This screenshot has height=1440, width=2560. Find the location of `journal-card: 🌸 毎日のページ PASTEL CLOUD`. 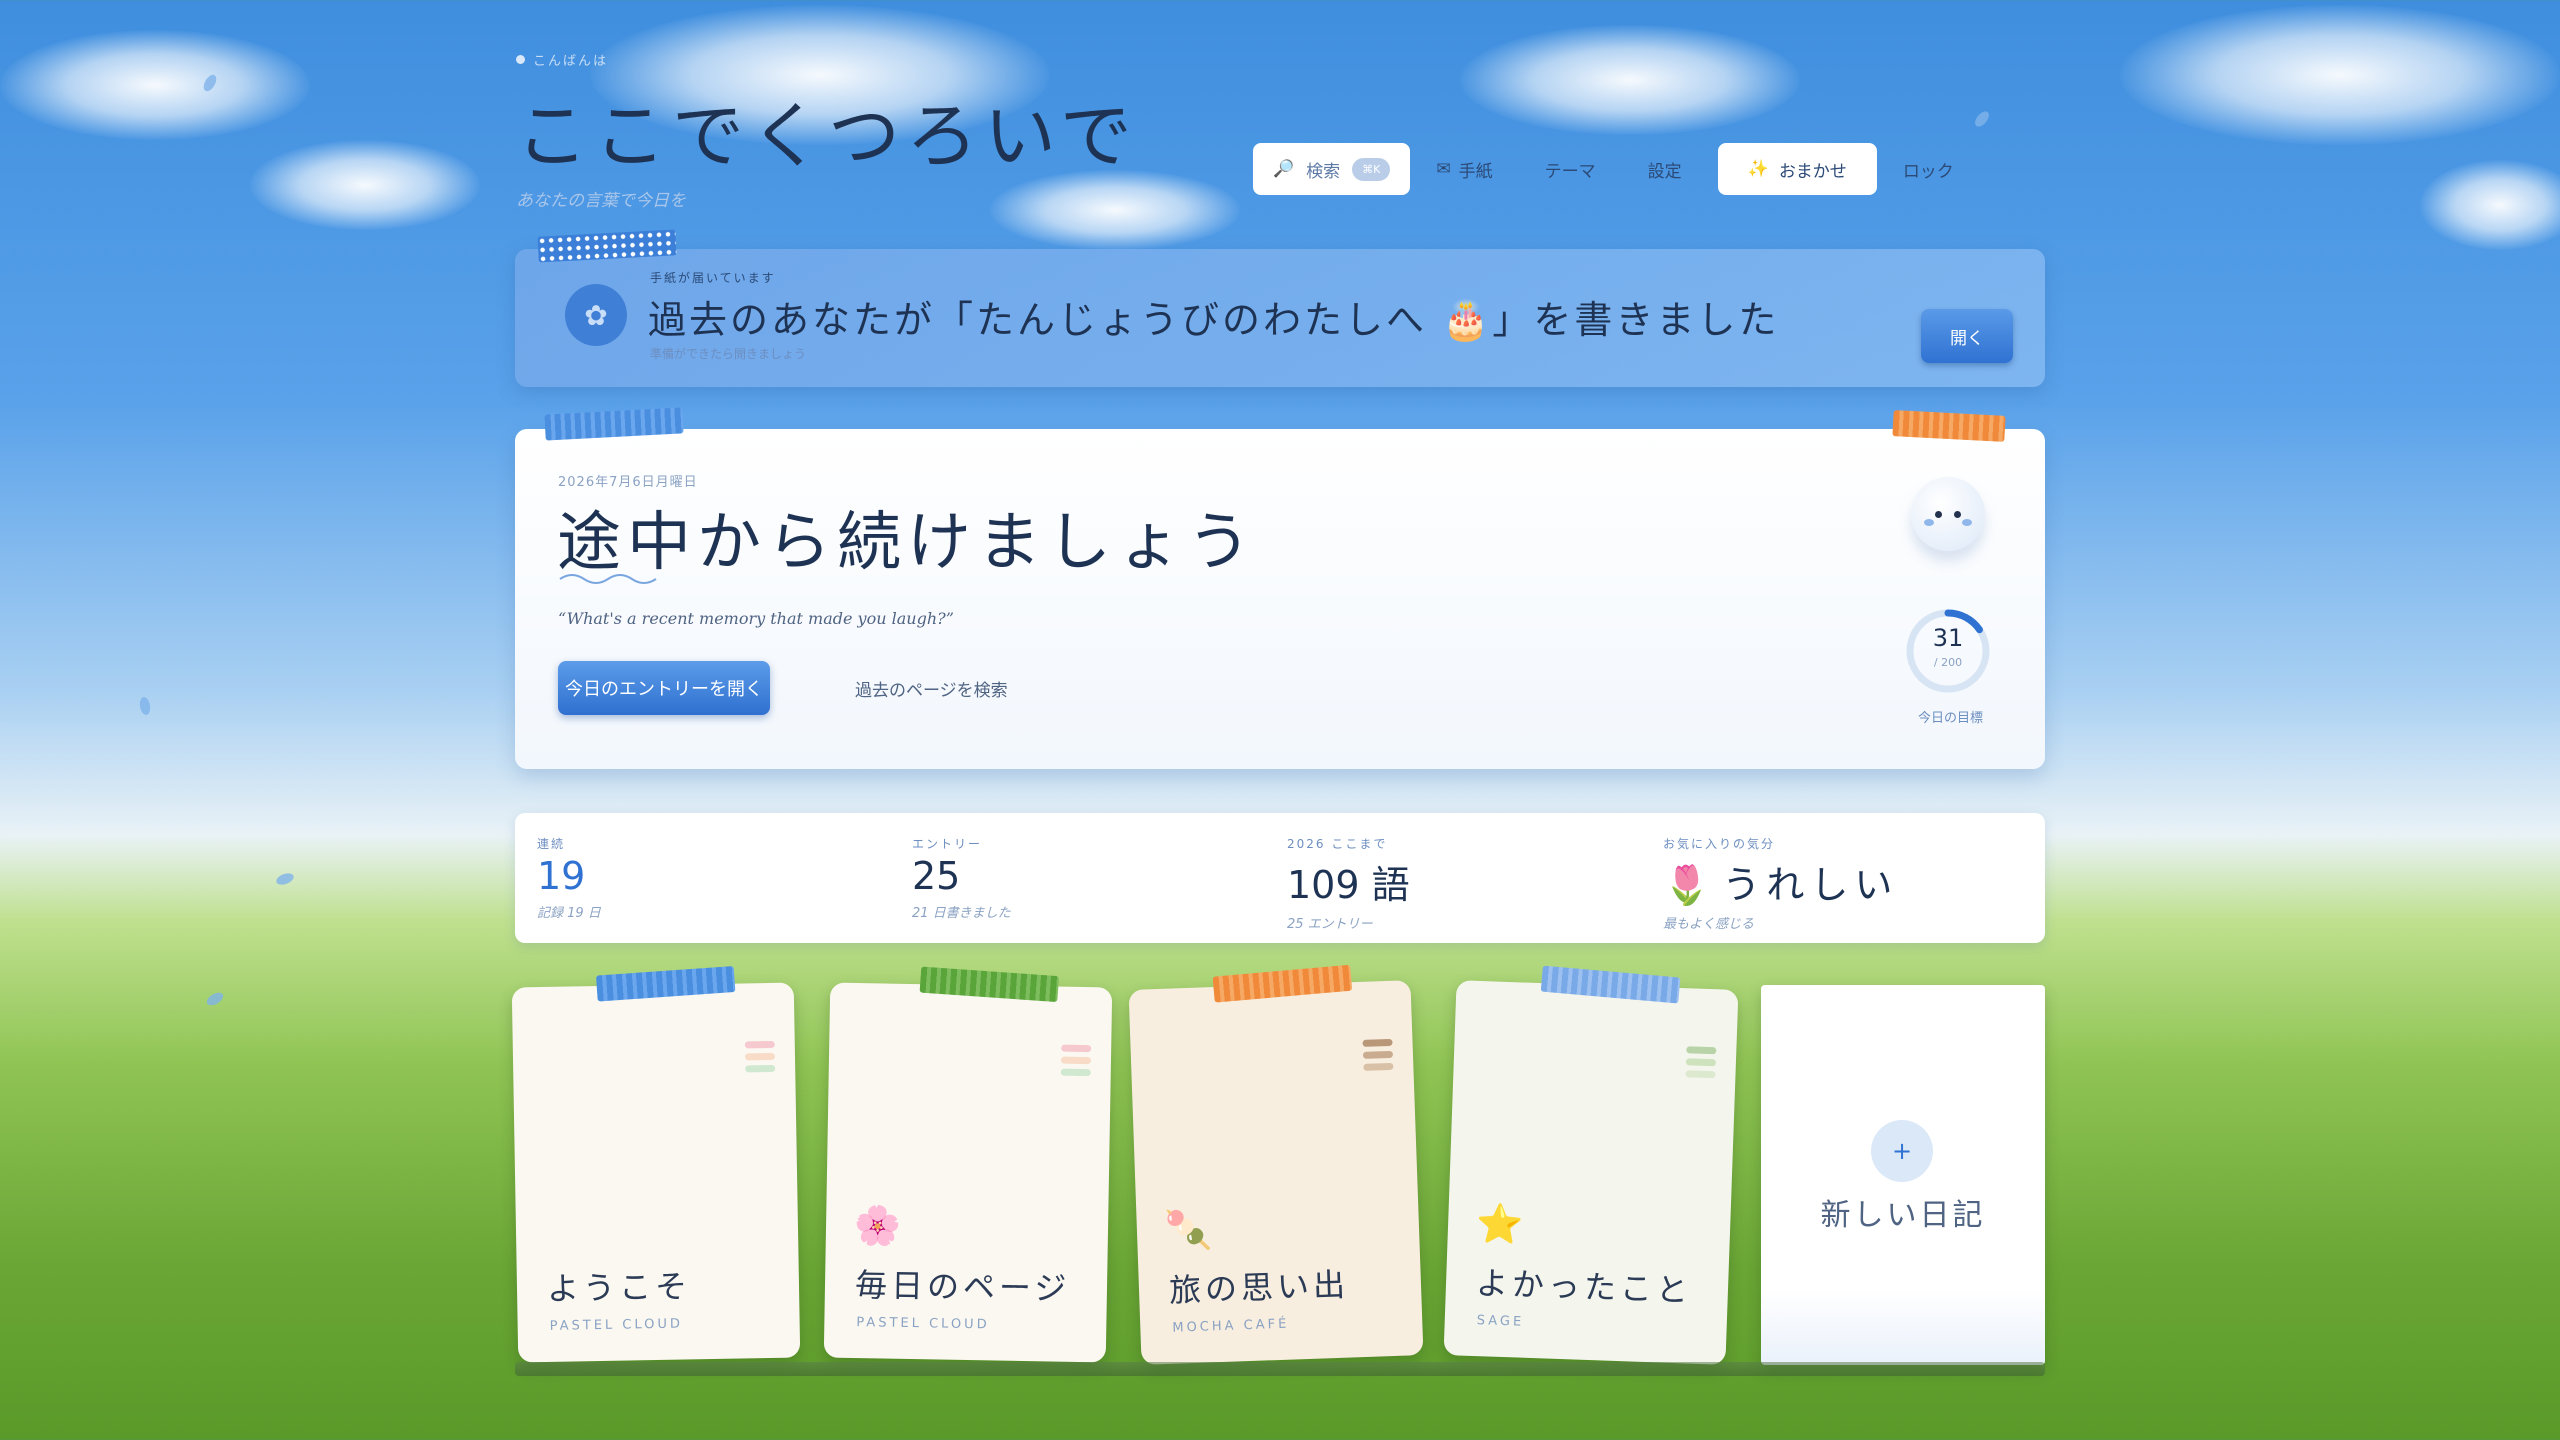

journal-card: 🌸 毎日のページ PASTEL CLOUD is located at coordinates (968, 1164).